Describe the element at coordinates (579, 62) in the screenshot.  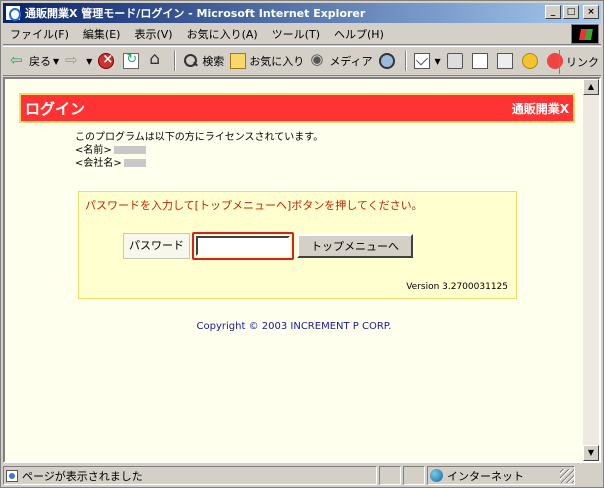
I see `links-button: リンク` at that location.